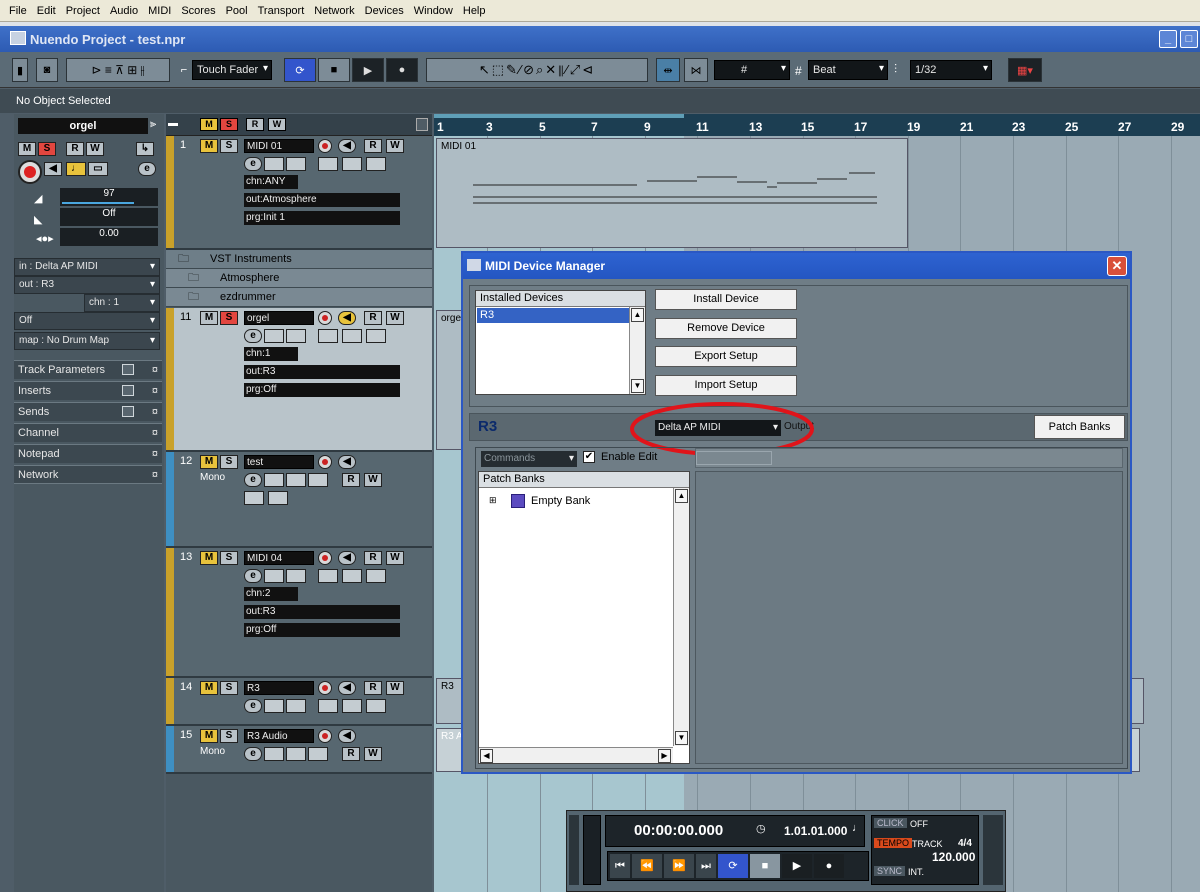 Image resolution: width=1200 pixels, height=892 pixels. Describe the element at coordinates (279, 558) in the screenshot. I see `track-name: MIDI 04` at that location.